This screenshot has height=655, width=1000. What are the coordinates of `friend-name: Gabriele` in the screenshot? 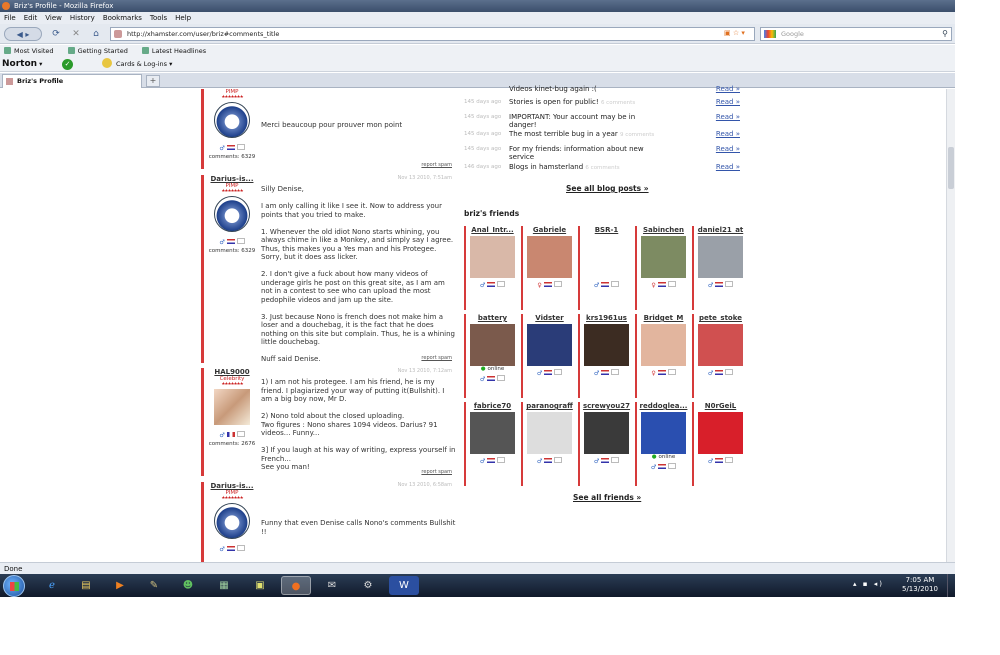 It's located at (549, 230).